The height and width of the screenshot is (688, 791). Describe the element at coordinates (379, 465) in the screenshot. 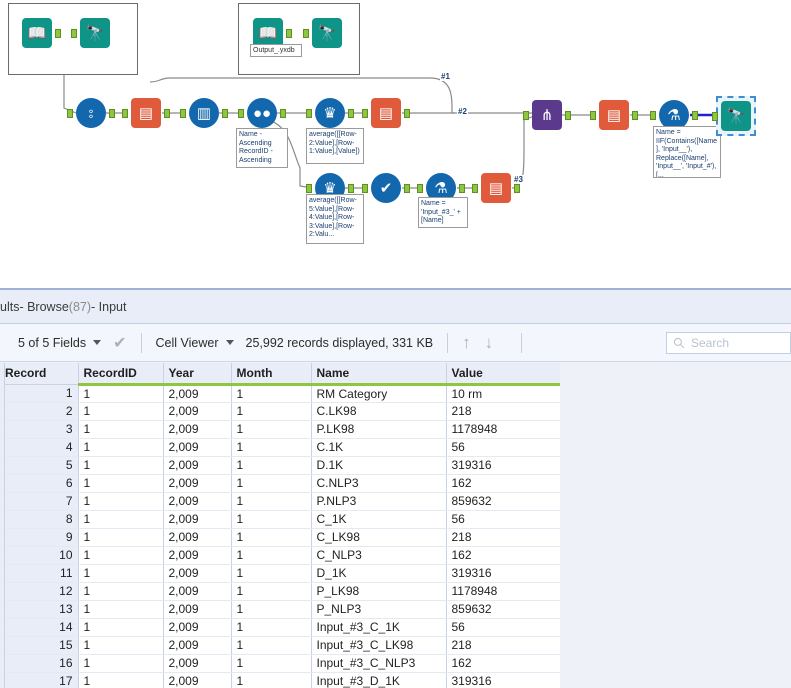

I see `cell-name: D.1K` at that location.